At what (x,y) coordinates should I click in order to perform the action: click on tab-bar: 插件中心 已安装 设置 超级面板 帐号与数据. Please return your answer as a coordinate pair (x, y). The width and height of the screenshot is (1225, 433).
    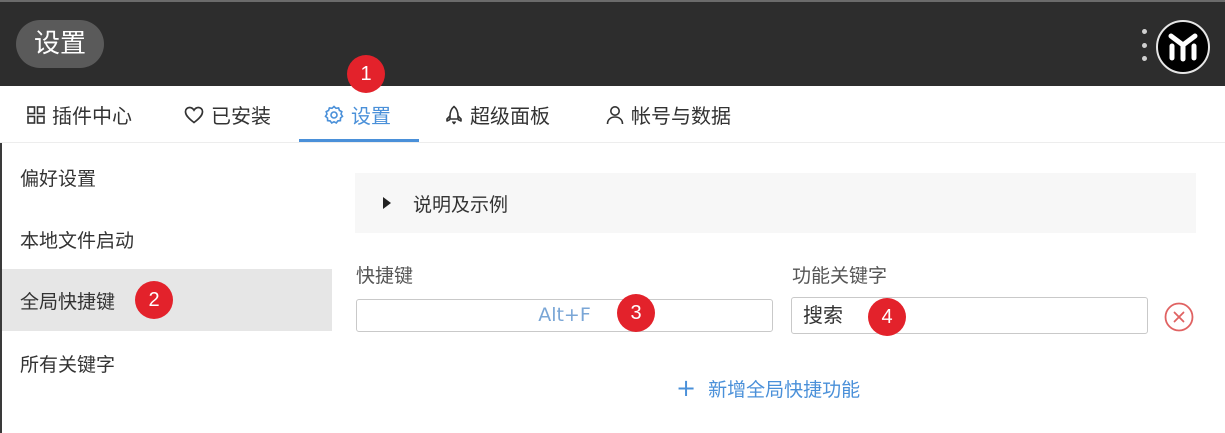
    Looking at the image, I should click on (612, 114).